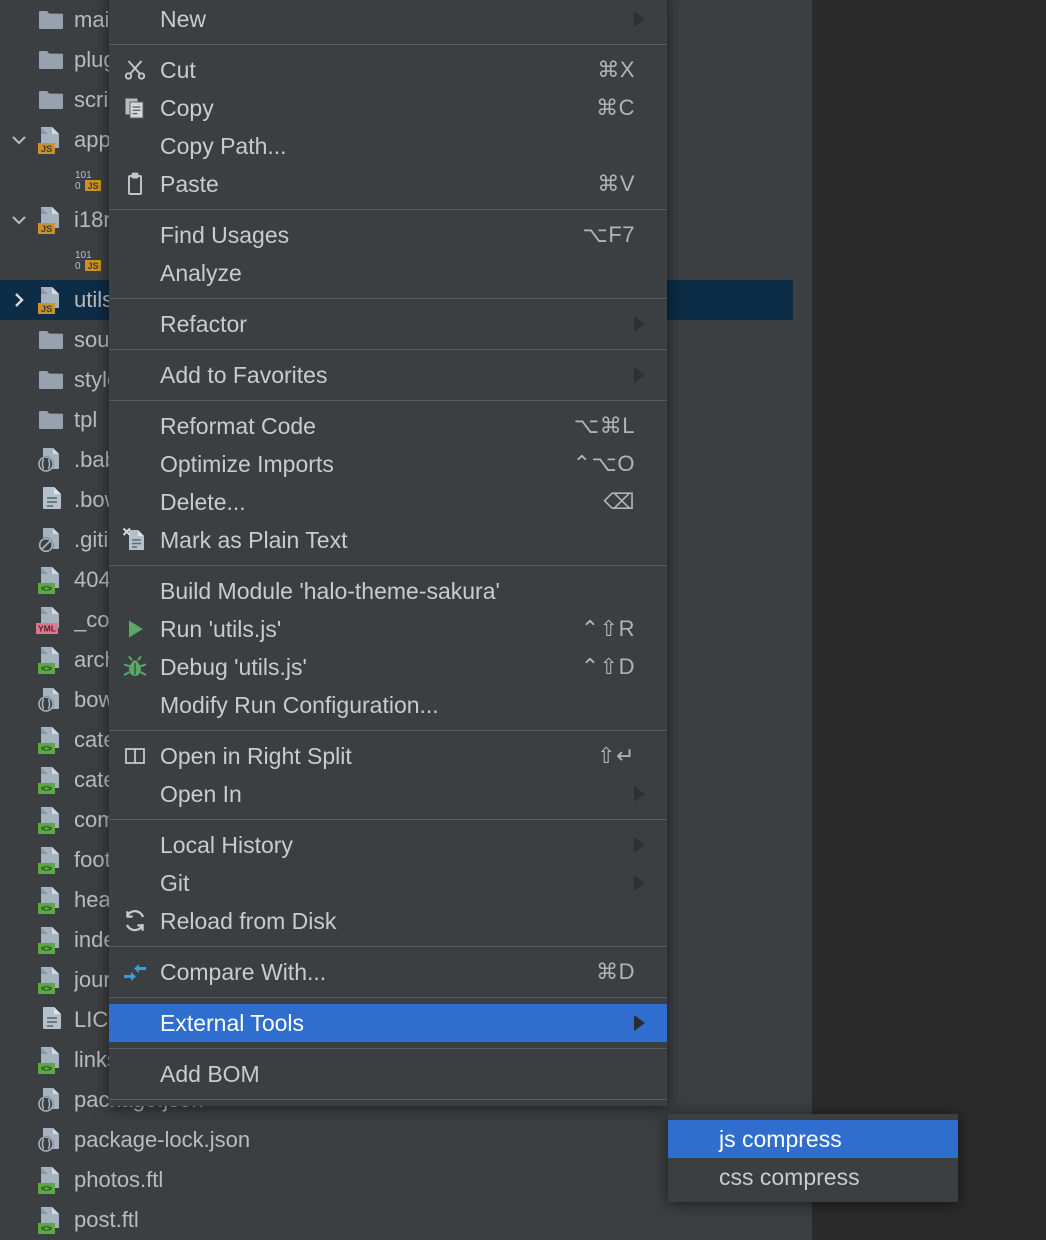 Image resolution: width=1046 pixels, height=1240 pixels. I want to click on js-file-icon: JS, so click(51, 140).